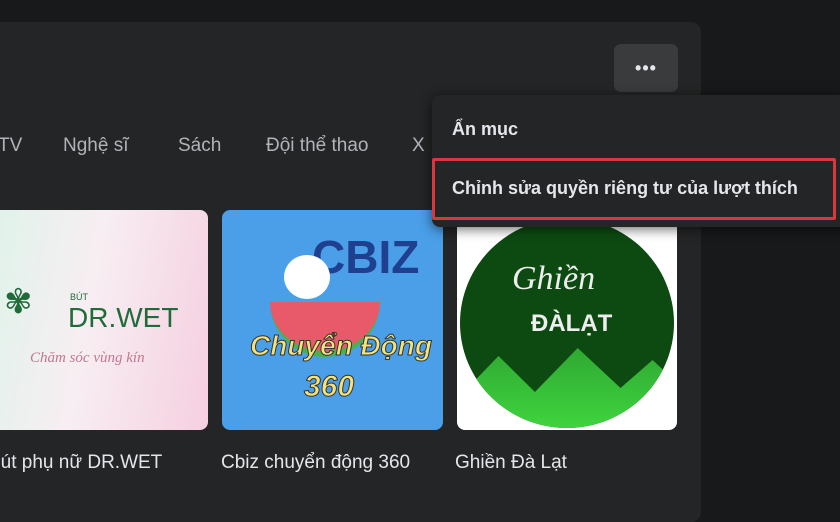 Image resolution: width=840 pixels, height=522 pixels. Describe the element at coordinates (317, 146) in the screenshot. I see `tab-sports-teams: Đội thể thao` at that location.